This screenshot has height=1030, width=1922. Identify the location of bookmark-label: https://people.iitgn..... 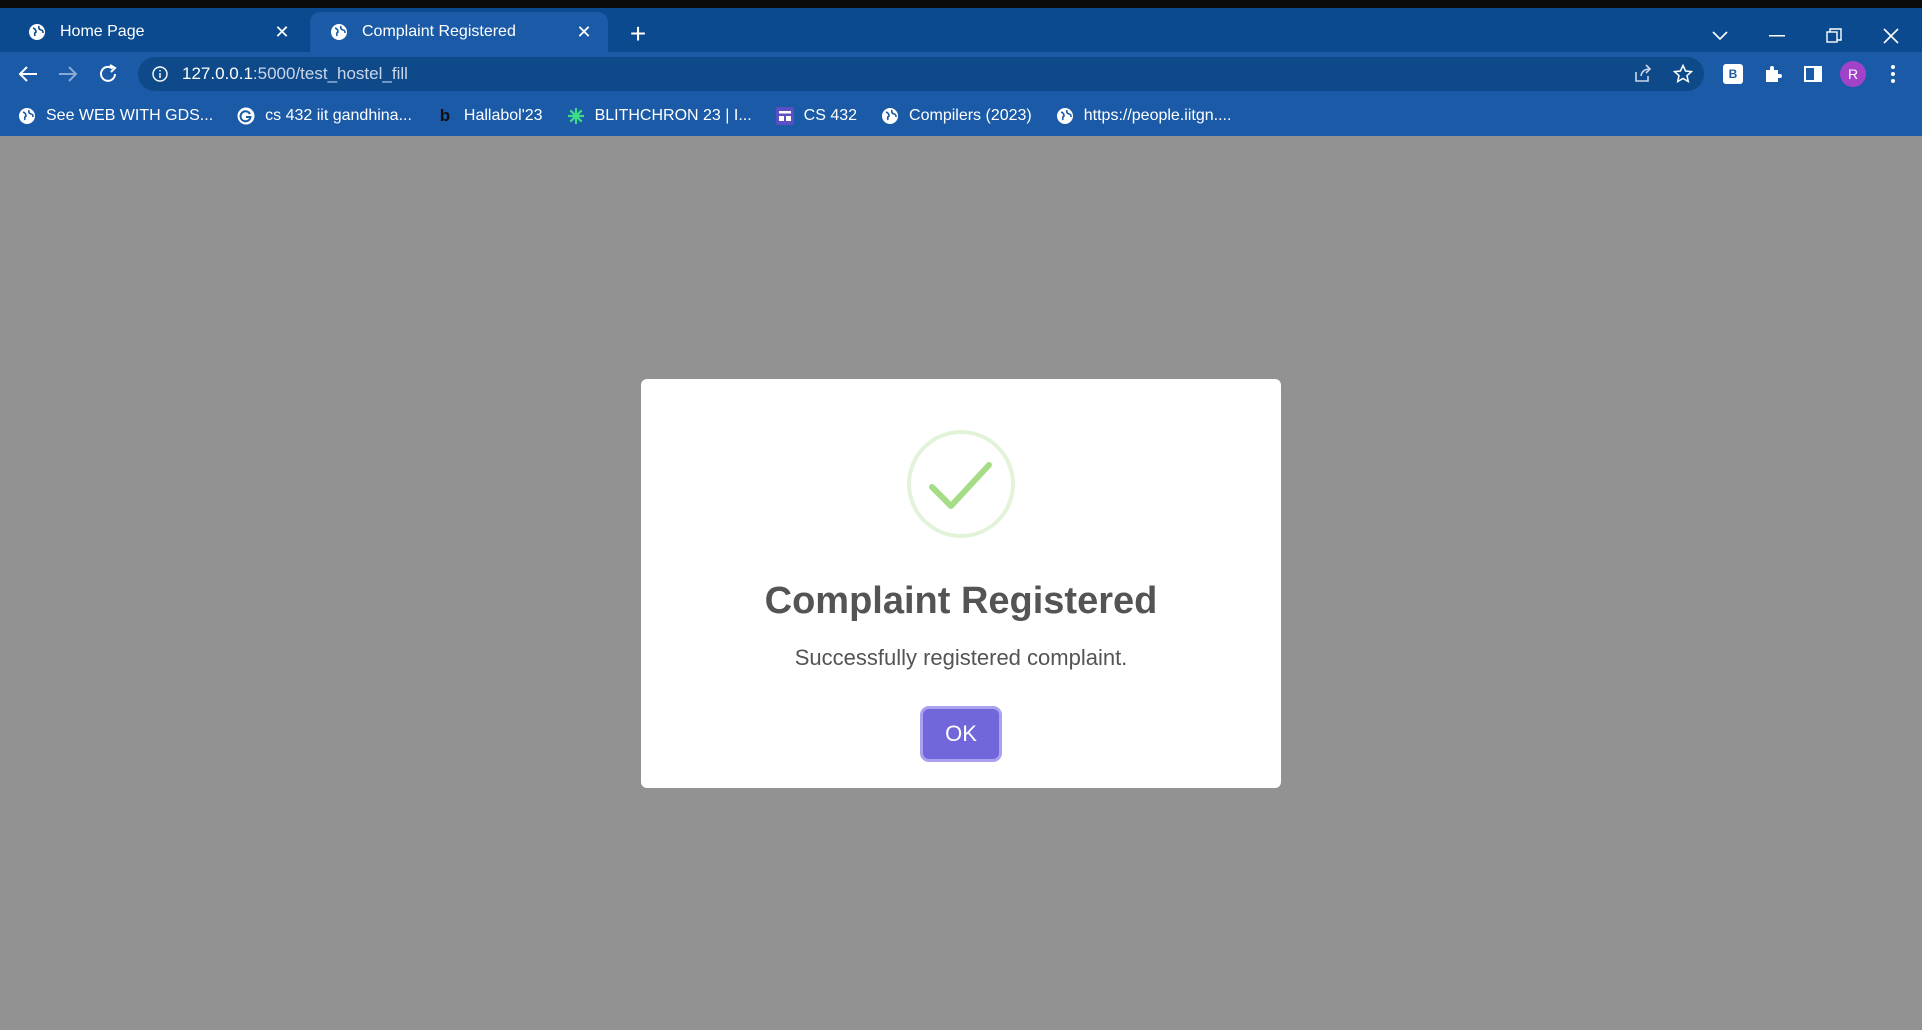
(1157, 115).